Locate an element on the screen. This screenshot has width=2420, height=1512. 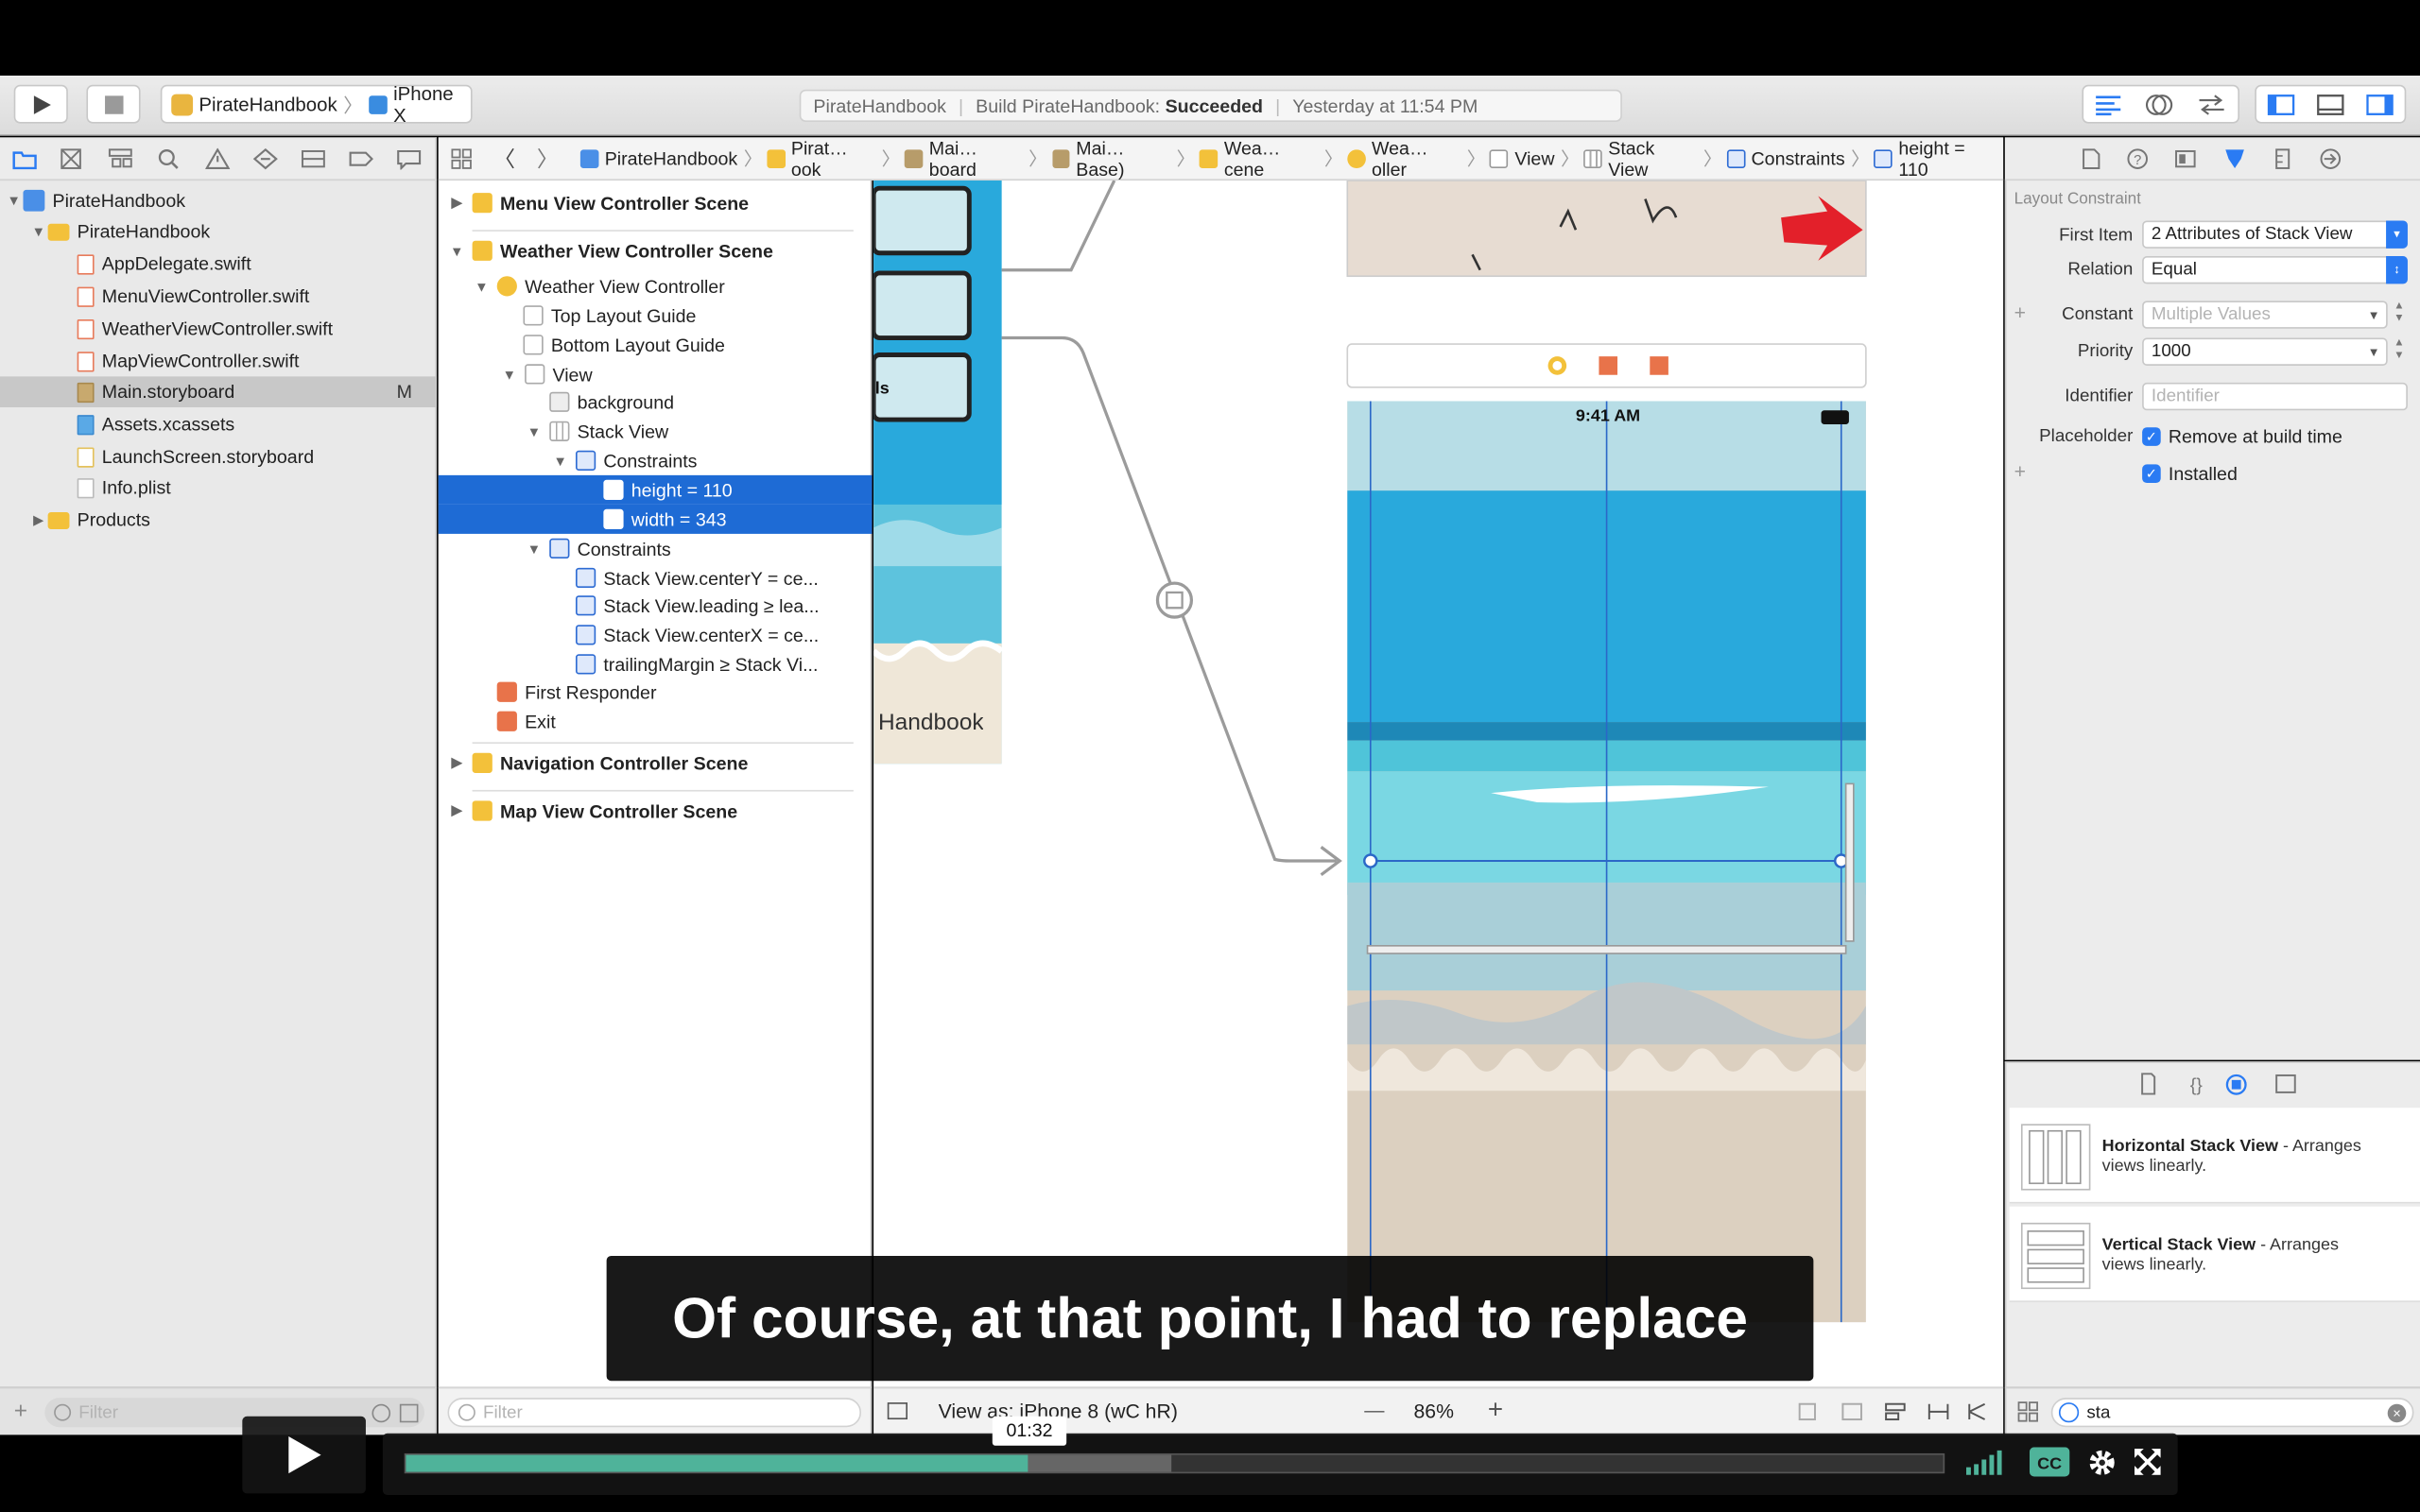
crumb-height-constraint: height = 110 is located at coordinates (1936, 158).